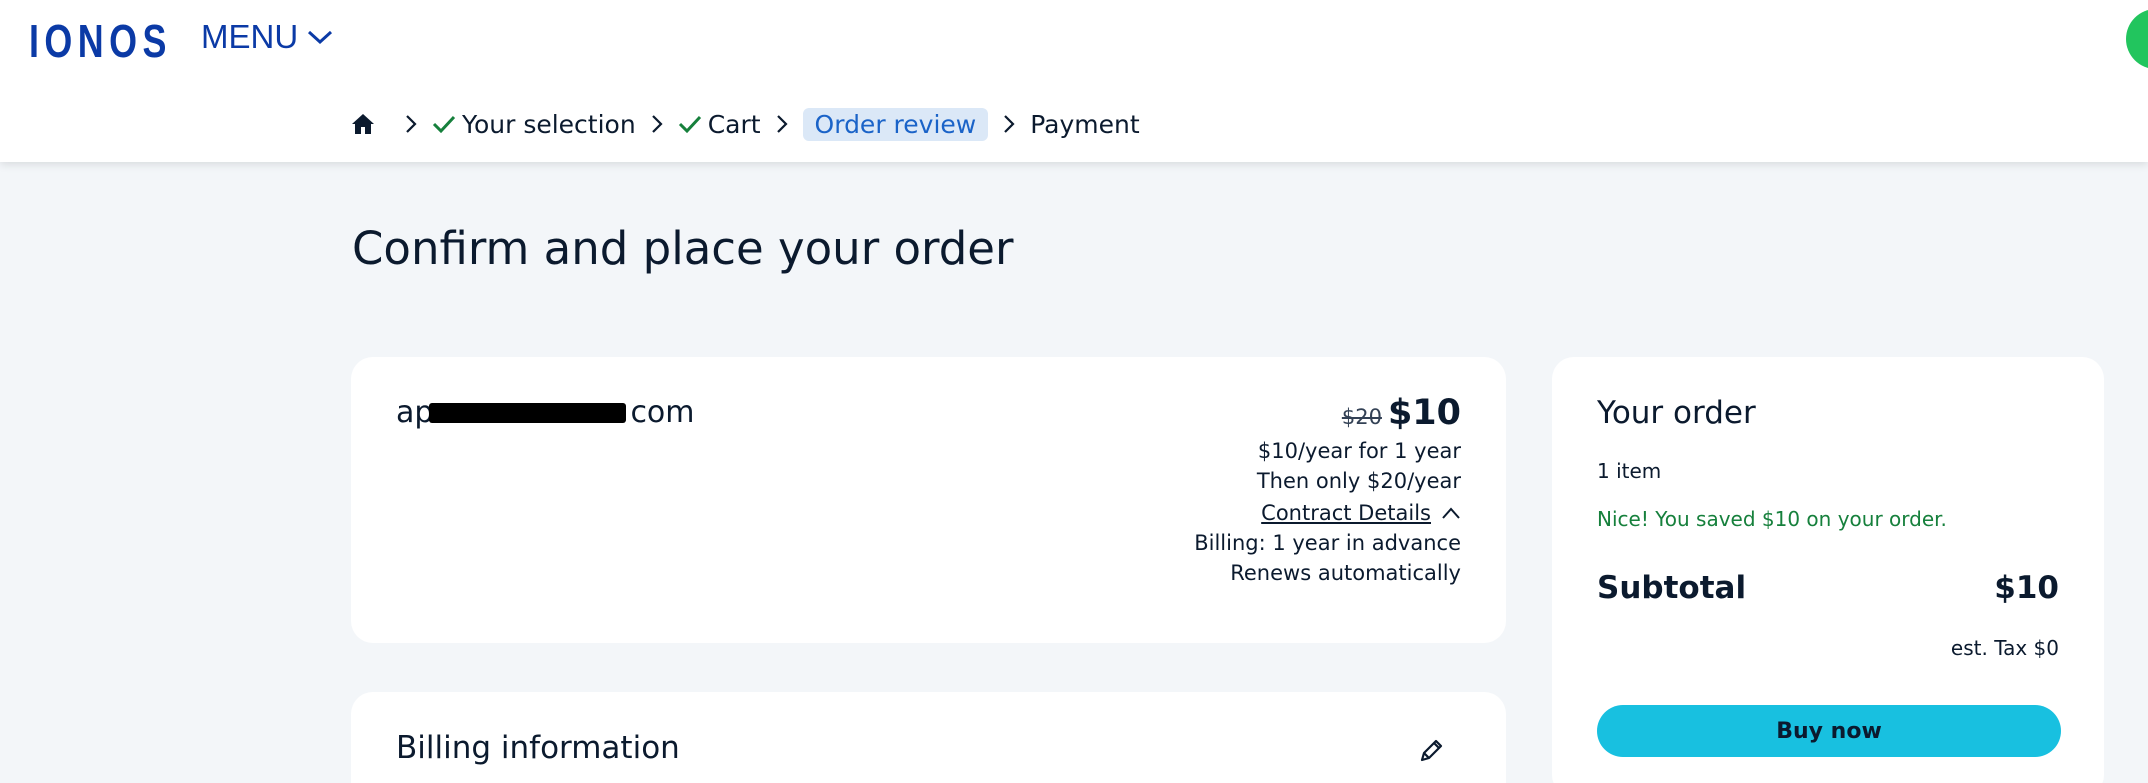 The image size is (2148, 783). I want to click on page-title: Confirm and place your order, so click(683, 248).